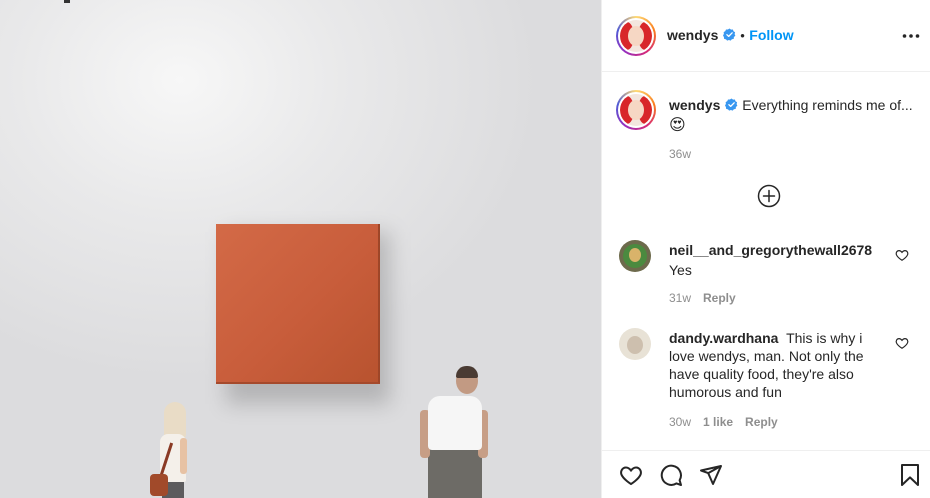  What do you see at coordinates (67, 1) in the screenshot?
I see `media-artifact` at bounding box center [67, 1].